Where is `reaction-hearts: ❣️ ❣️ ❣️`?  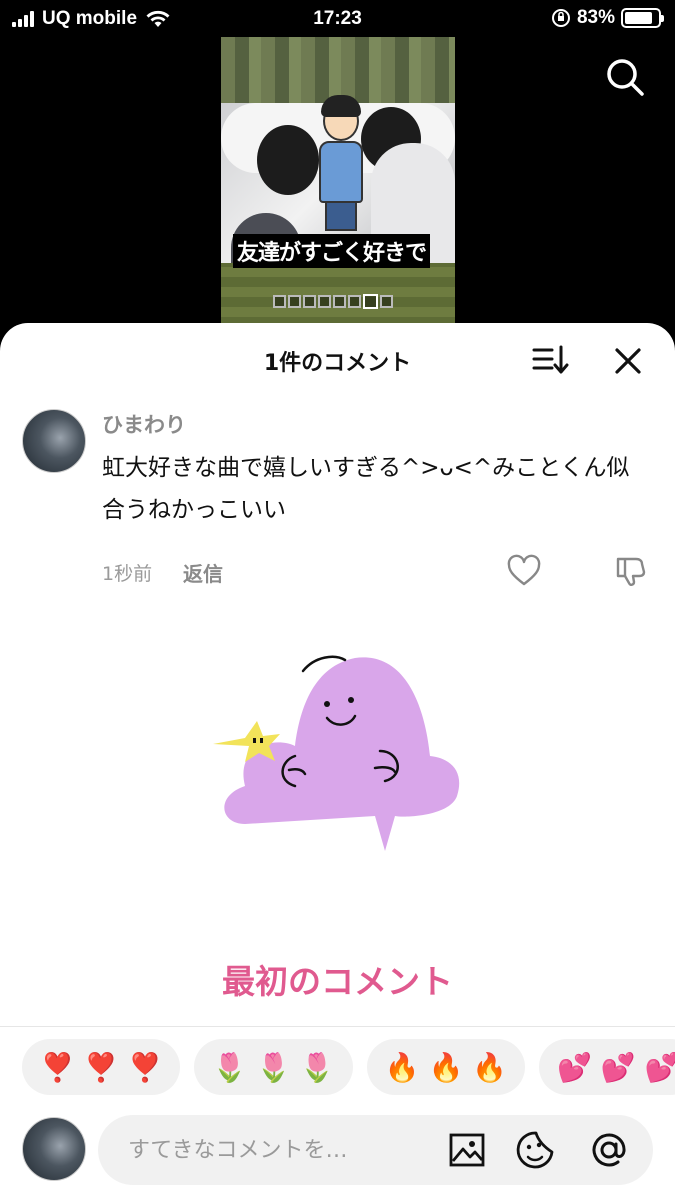
reaction-hearts: ❣️ ❣️ ❣️ is located at coordinates (101, 1067).